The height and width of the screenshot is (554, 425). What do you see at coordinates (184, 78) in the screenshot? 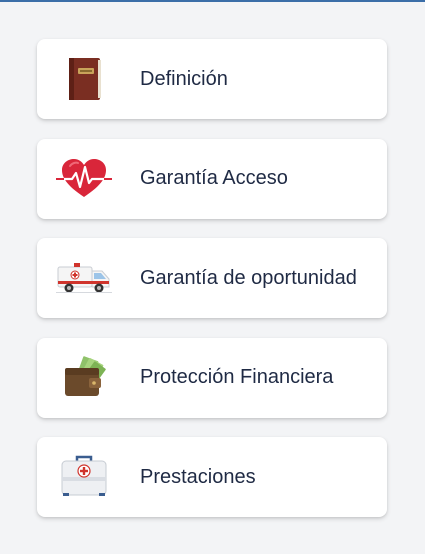
I see `menu-item-label: Definición` at bounding box center [184, 78].